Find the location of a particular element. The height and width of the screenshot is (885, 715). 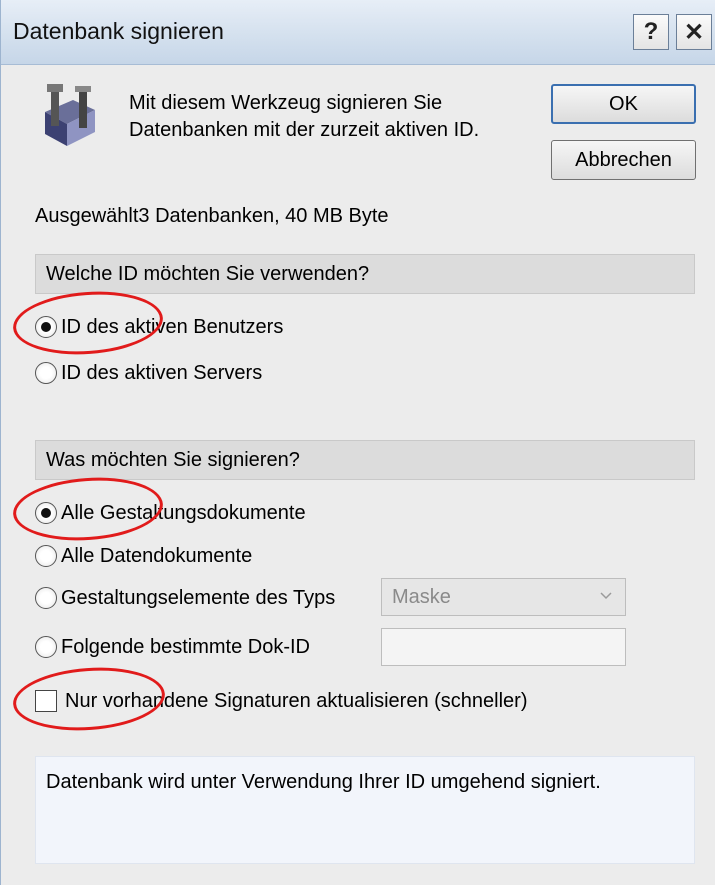

radio-design-elements-of-type: Gestaltungselemente des Typs is located at coordinates (185, 598).